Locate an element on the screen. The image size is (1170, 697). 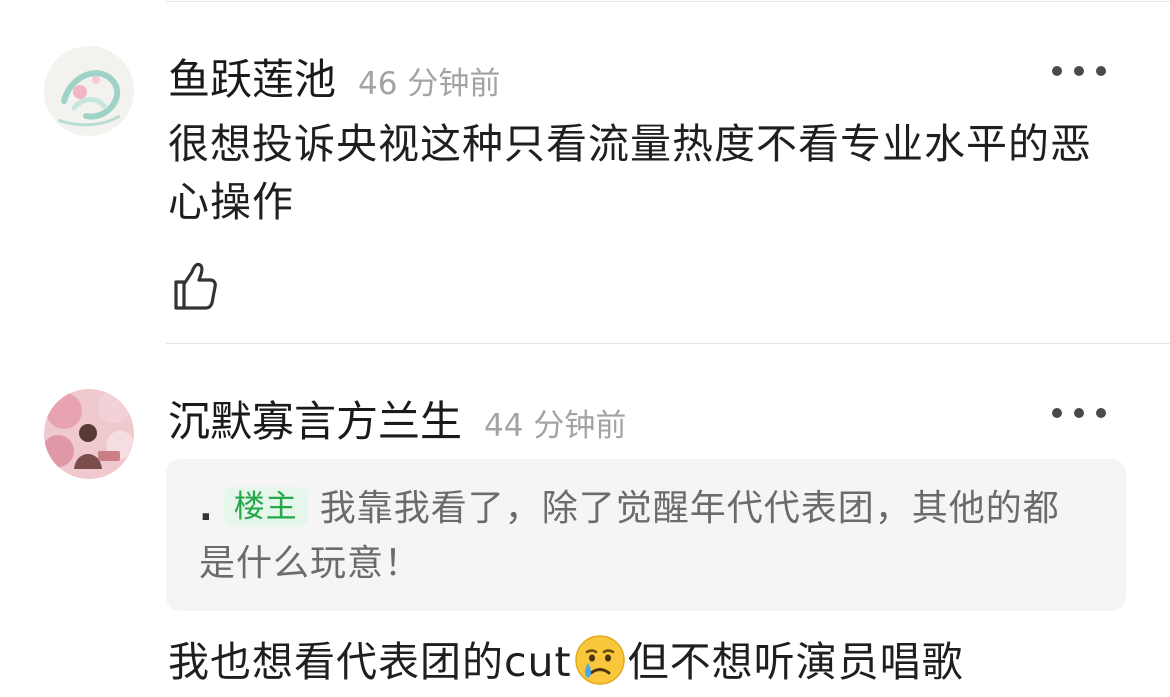
comment-divider is located at coordinates (668, 343).